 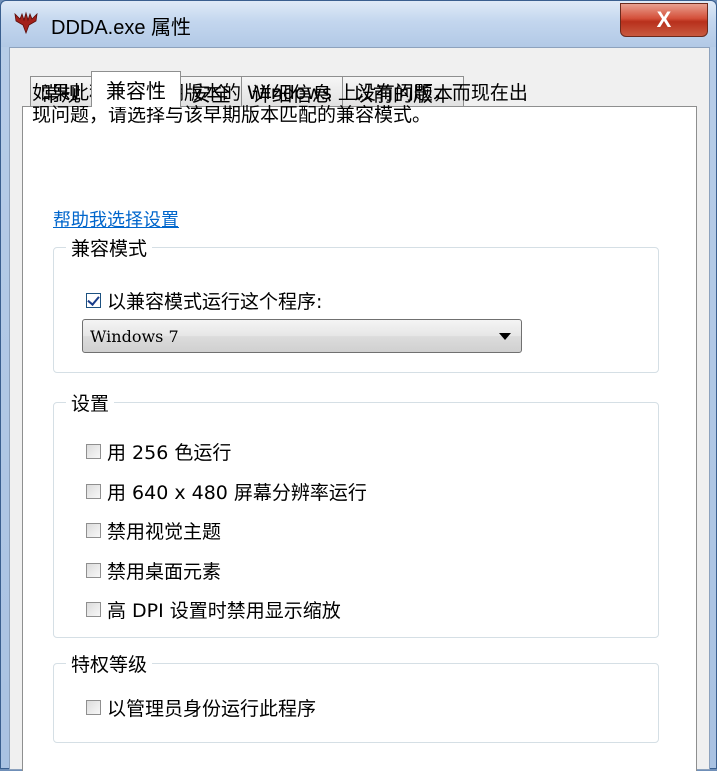 What do you see at coordinates (358, 24) in the screenshot?
I see `title-bar: DDDA.exe 属性 X` at bounding box center [358, 24].